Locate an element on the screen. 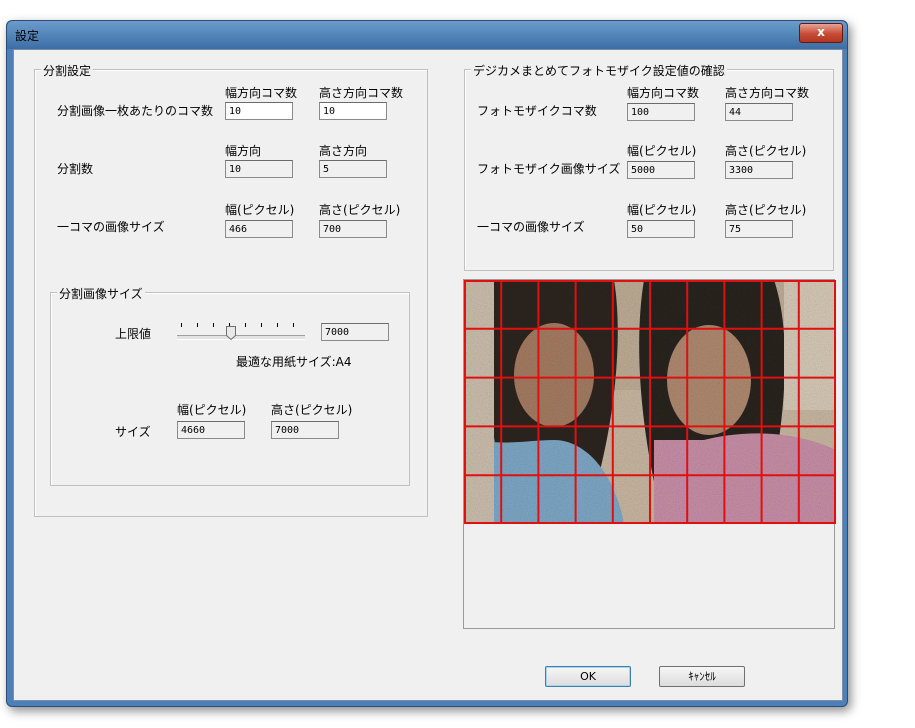 The width and height of the screenshot is (915, 728). ok-button: OK is located at coordinates (588, 676).